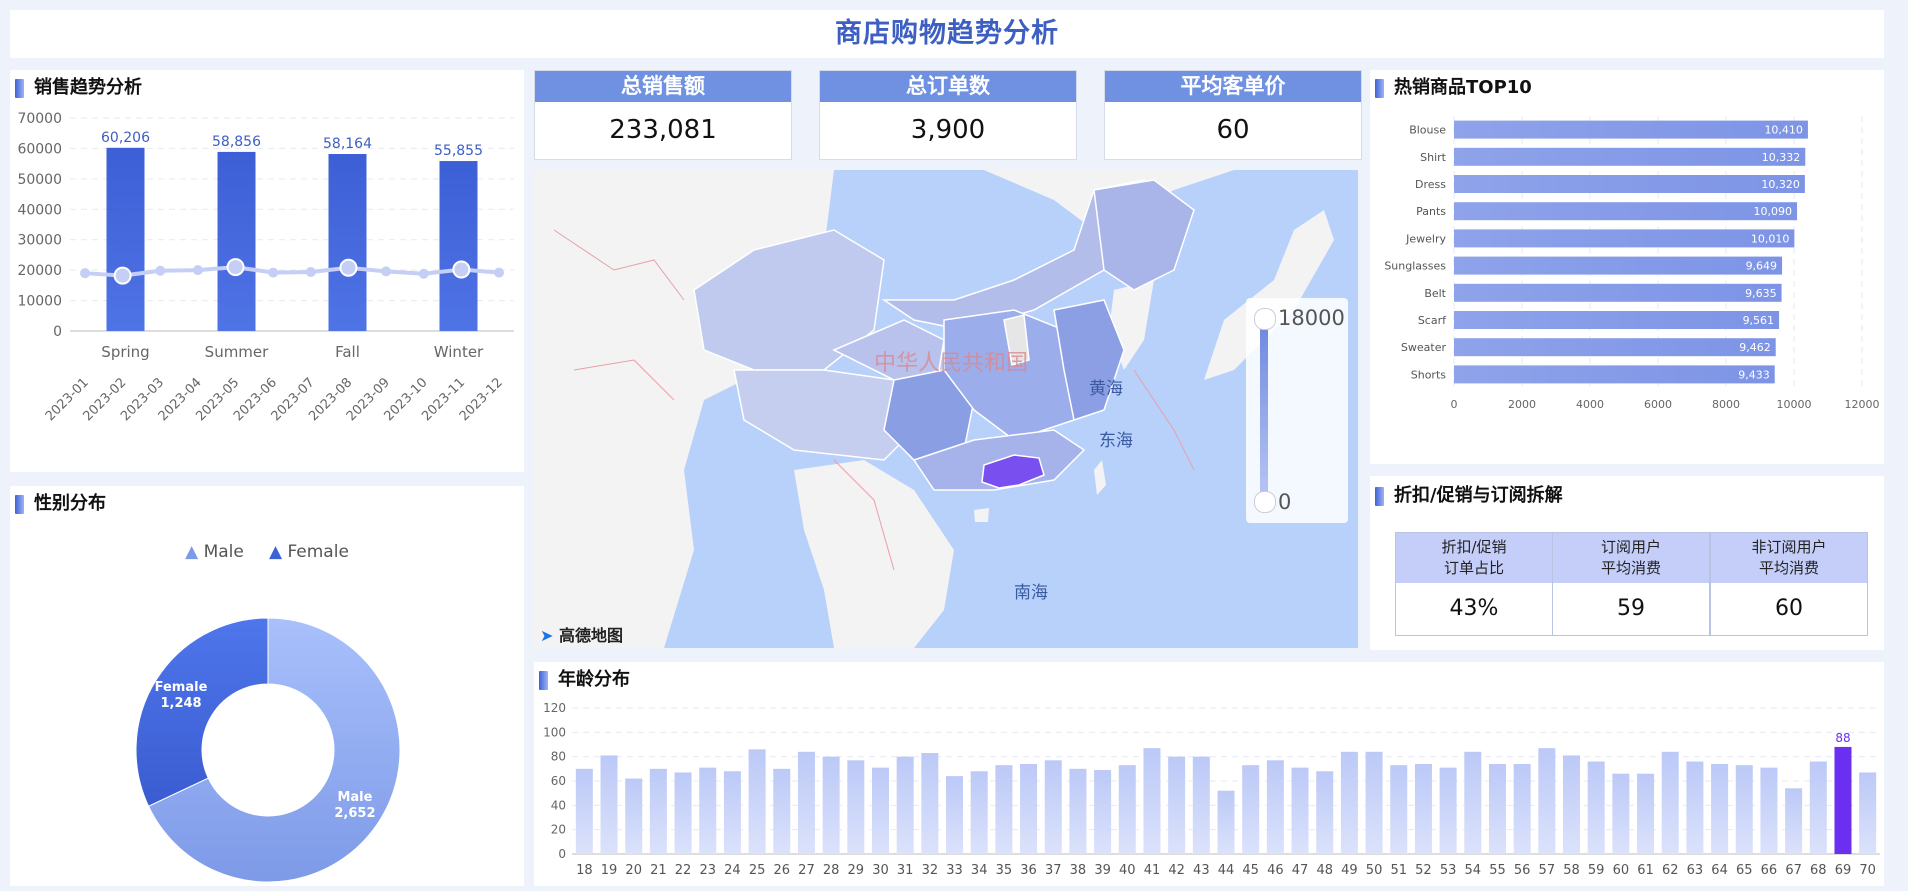 The image size is (1908, 891). What do you see at coordinates (1818, 870) in the screenshot?
I see `age-label: 68` at bounding box center [1818, 870].